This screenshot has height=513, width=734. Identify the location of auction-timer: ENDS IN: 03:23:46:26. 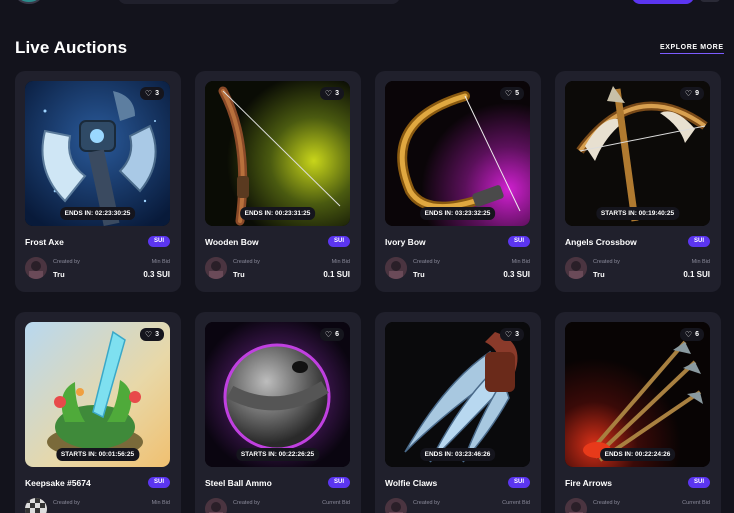
(457, 454).